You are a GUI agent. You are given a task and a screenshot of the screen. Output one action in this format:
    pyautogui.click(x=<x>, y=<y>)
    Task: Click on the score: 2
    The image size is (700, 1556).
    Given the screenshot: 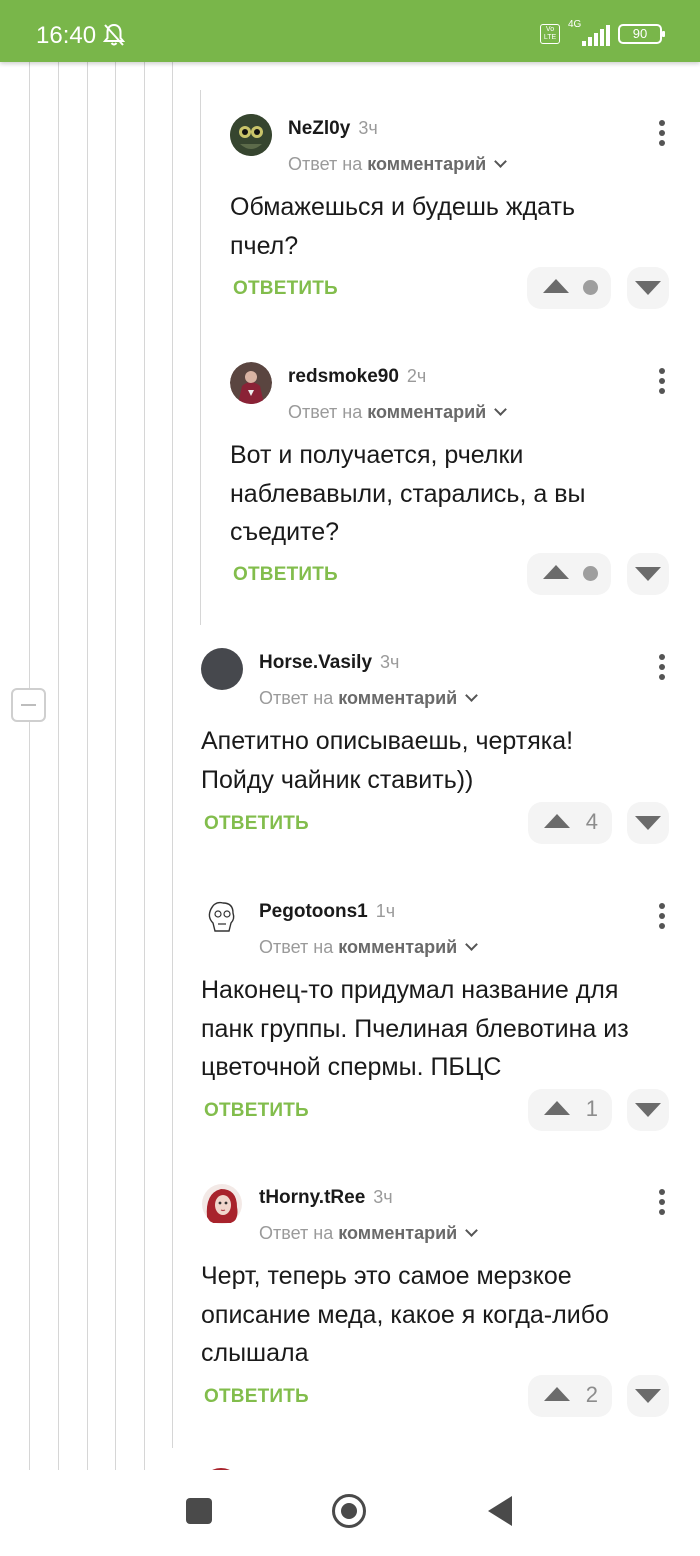 What is the action you would take?
    pyautogui.click(x=591, y=1394)
    